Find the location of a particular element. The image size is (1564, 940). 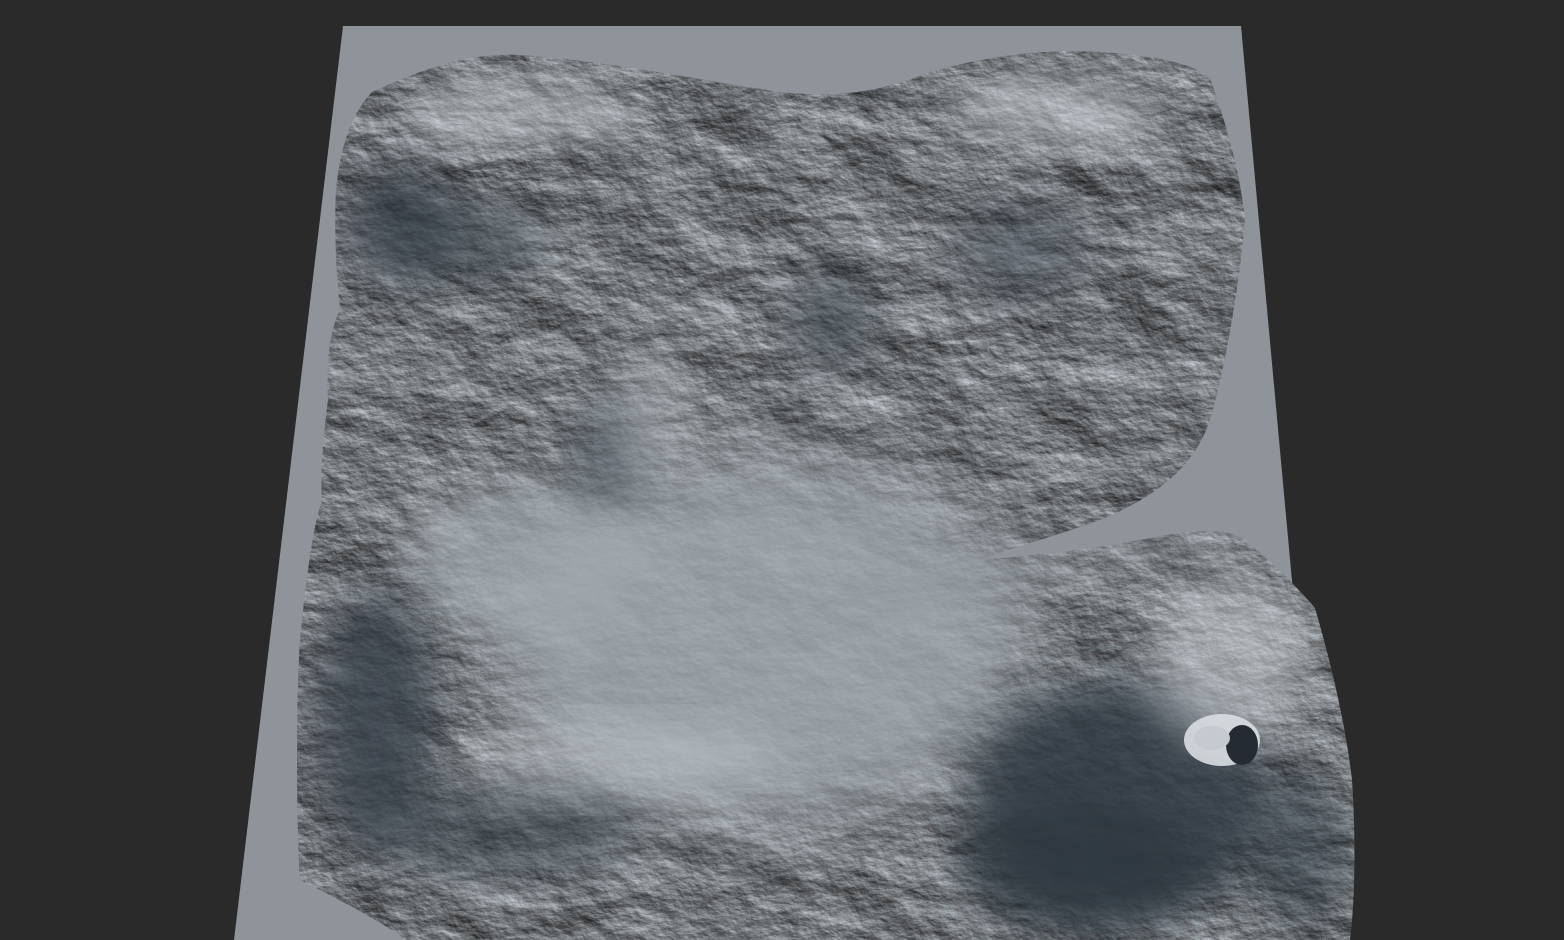

volcano is located at coordinates (1222, 740).